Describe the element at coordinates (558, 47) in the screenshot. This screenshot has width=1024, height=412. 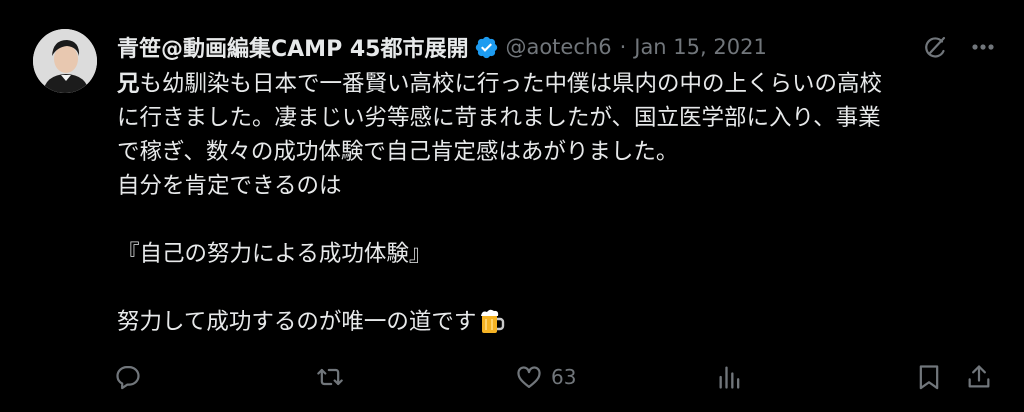
I see `user-handle: @aotech6` at that location.